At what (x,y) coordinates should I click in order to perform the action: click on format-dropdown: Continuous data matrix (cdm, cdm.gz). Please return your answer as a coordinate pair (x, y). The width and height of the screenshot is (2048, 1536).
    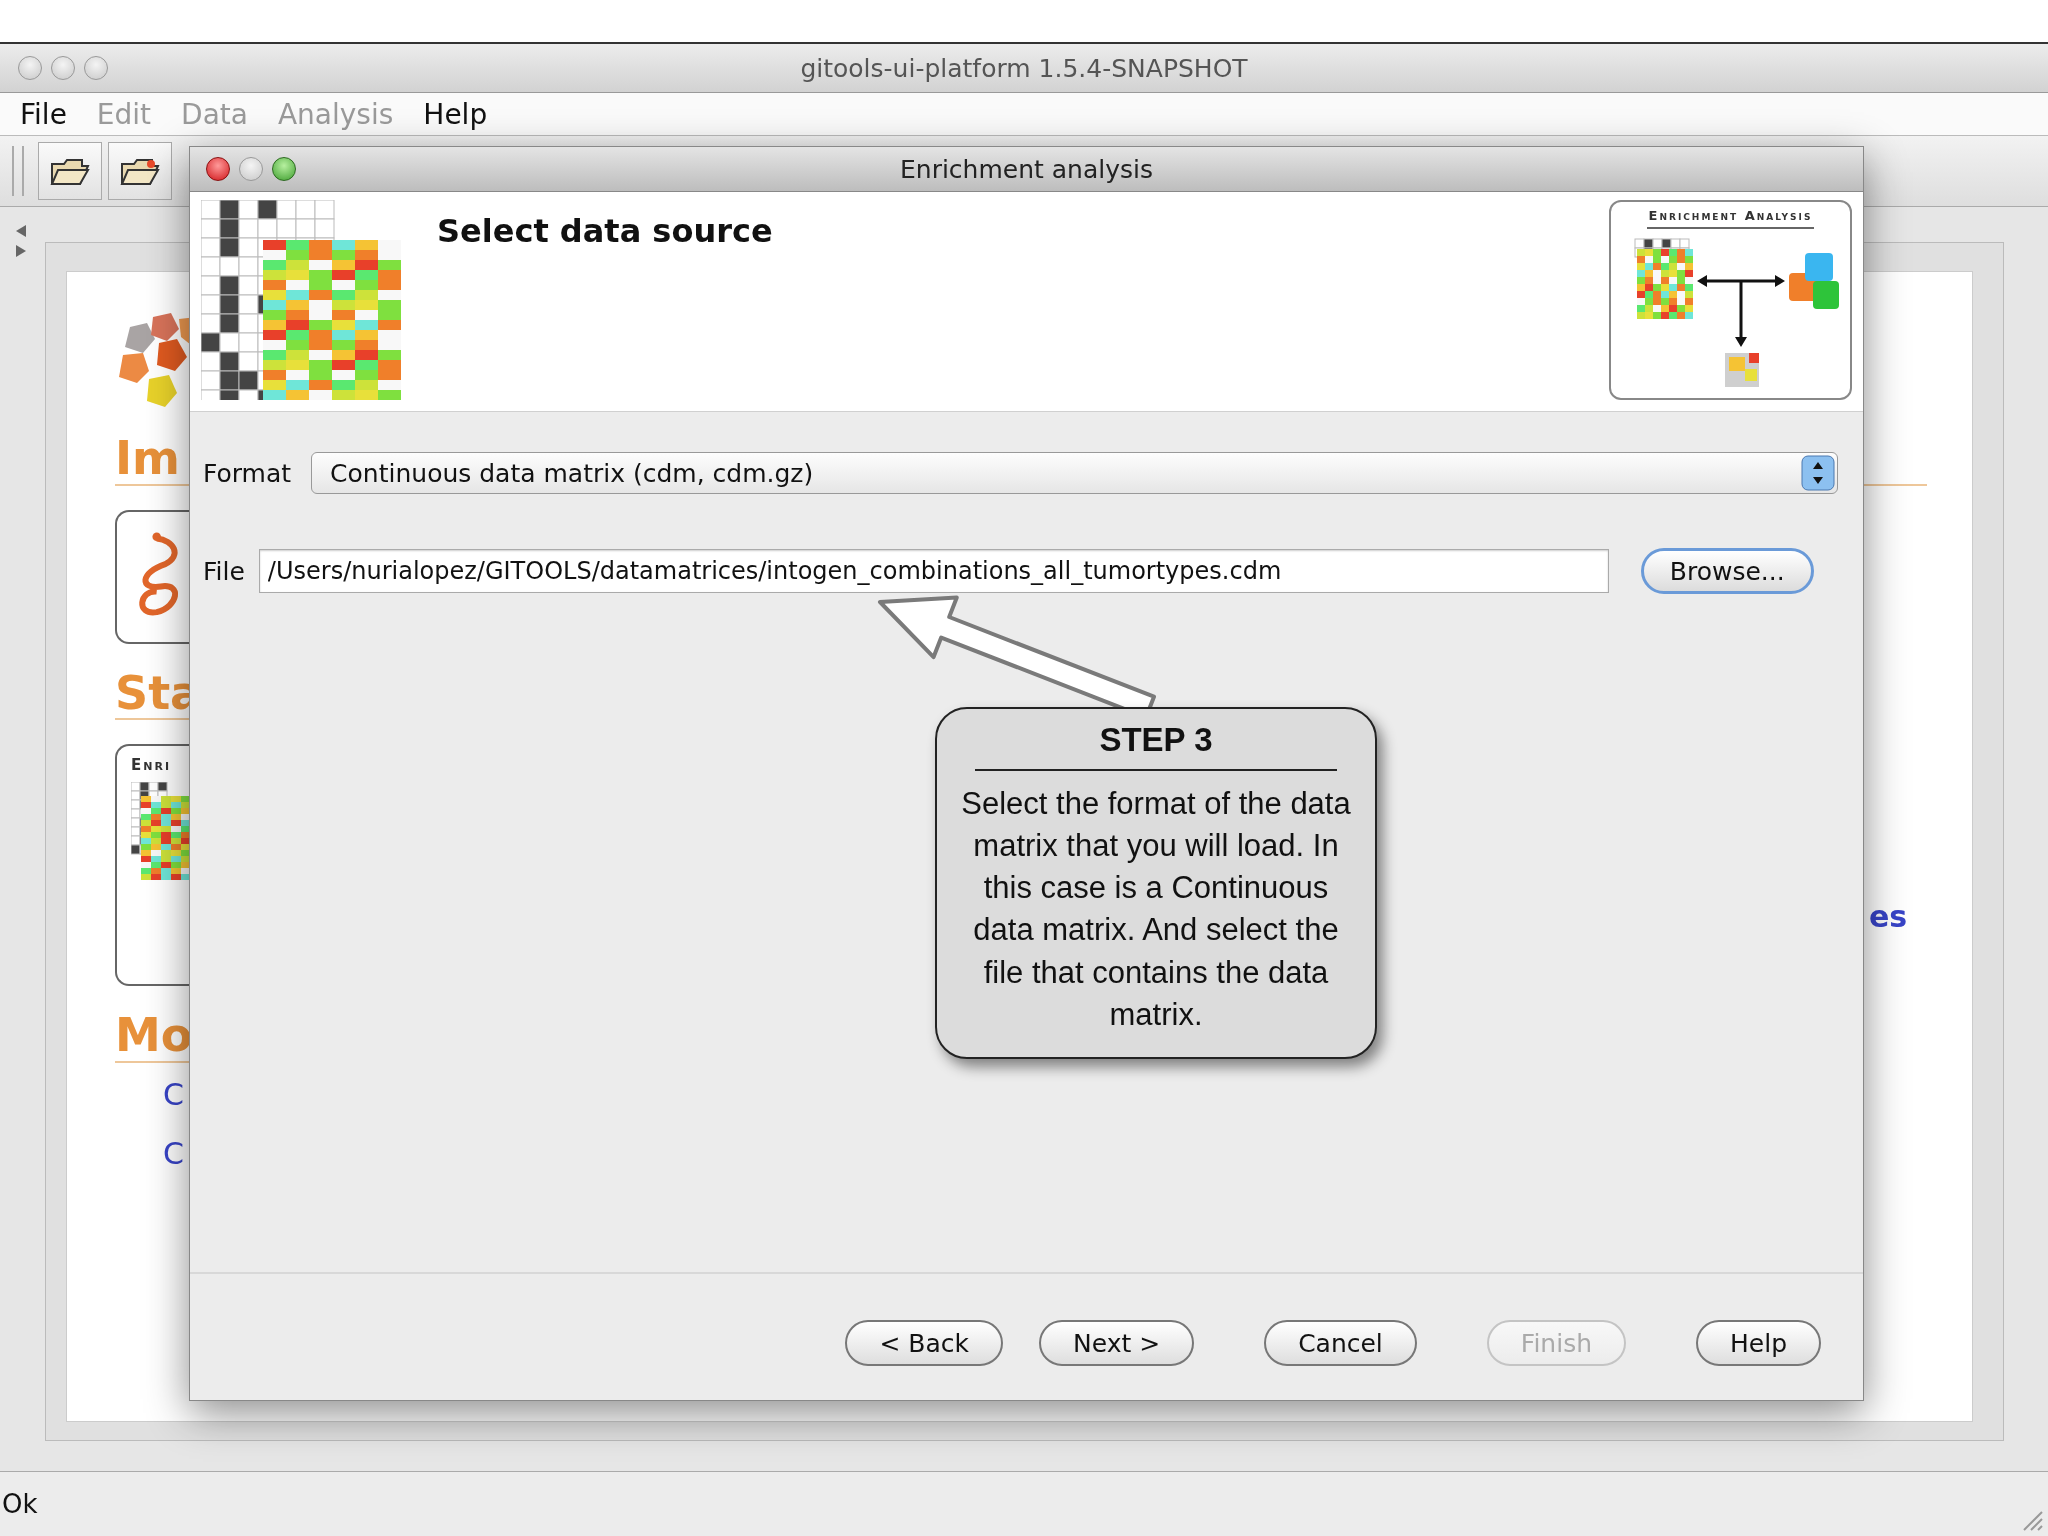
    Looking at the image, I should click on (1074, 473).